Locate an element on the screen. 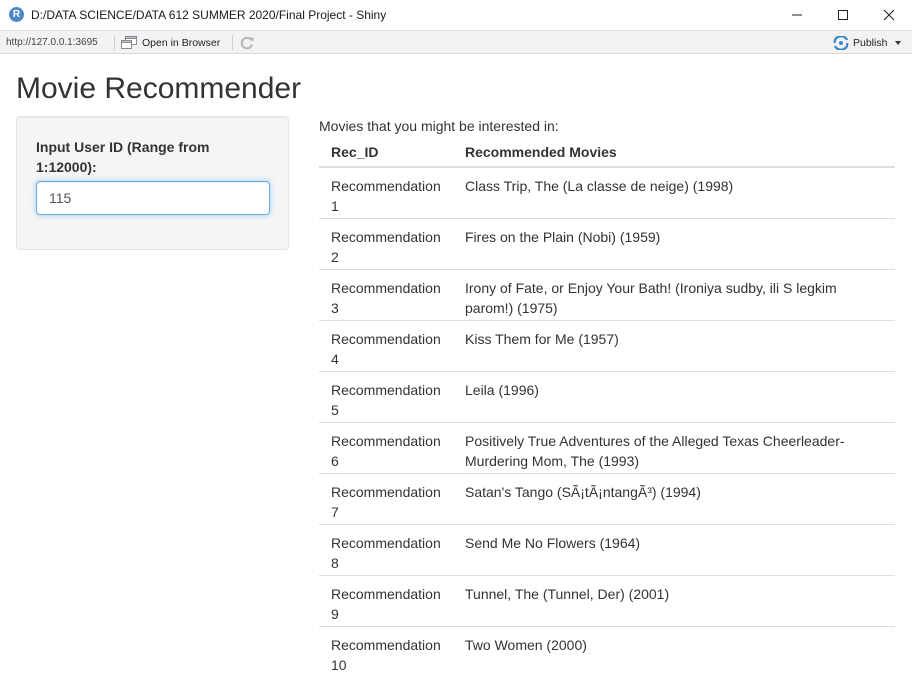 The width and height of the screenshot is (912, 685). rec-id-cell: Recommendation 6 is located at coordinates (386, 447).